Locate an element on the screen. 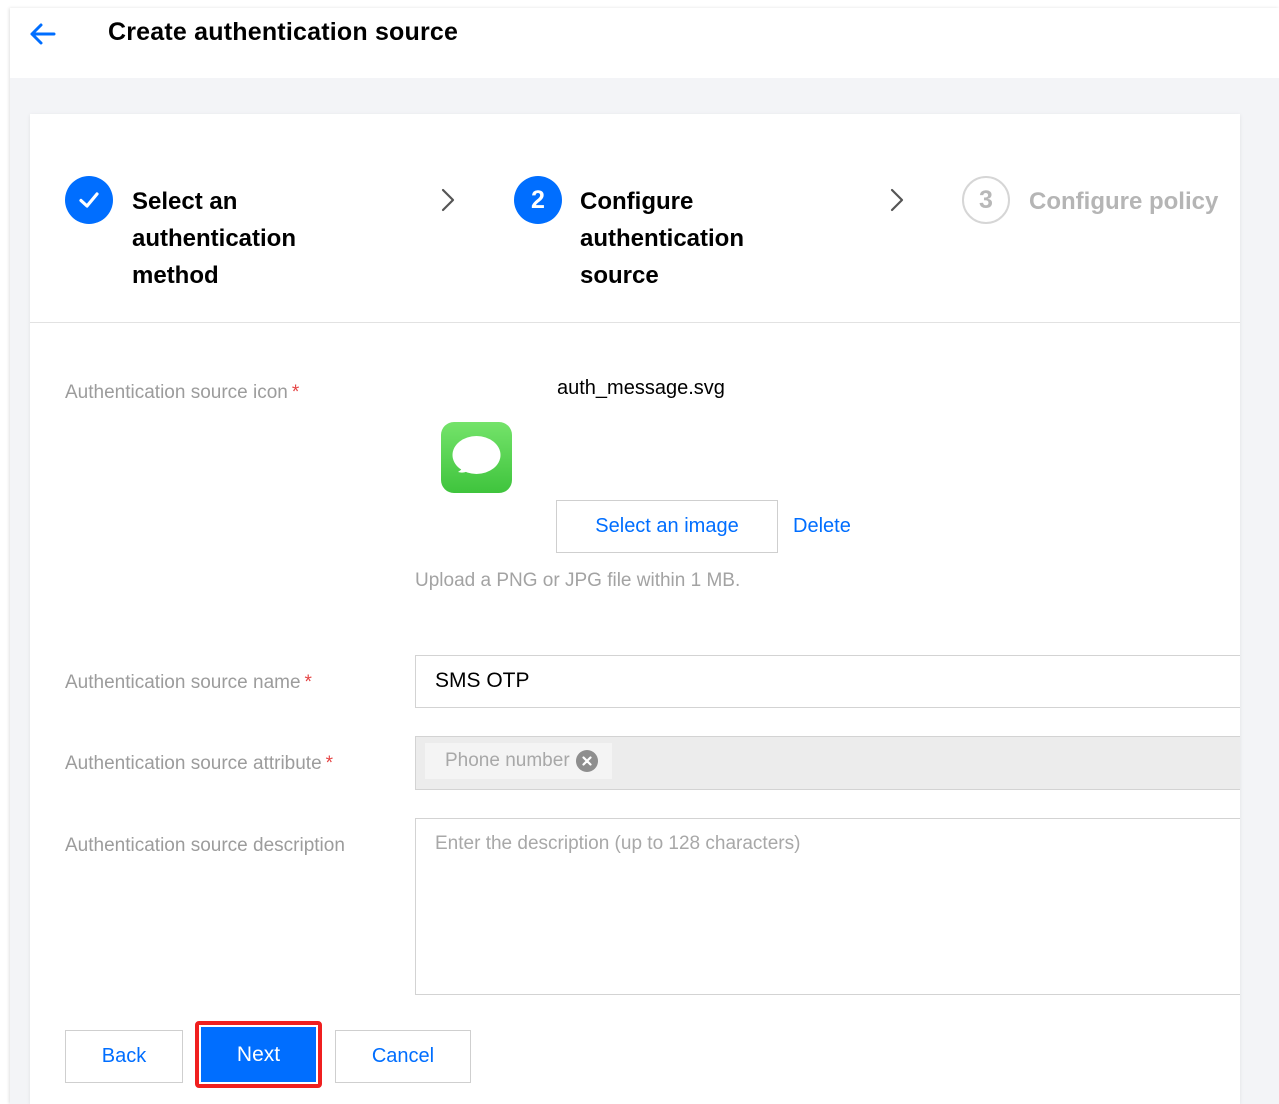 This screenshot has width=1279, height=1104. page-title: Create authentication source is located at coordinates (283, 32).